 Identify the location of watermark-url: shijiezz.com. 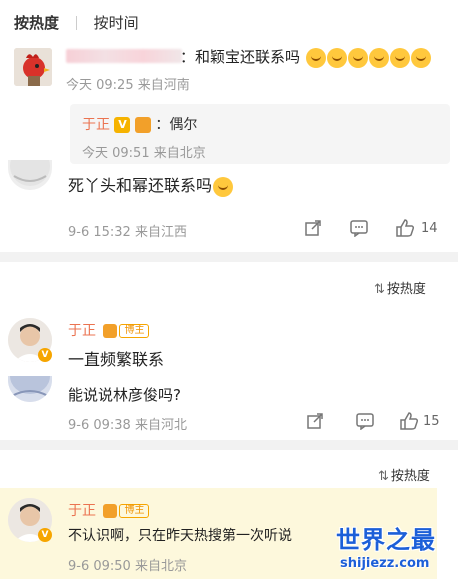
(385, 563).